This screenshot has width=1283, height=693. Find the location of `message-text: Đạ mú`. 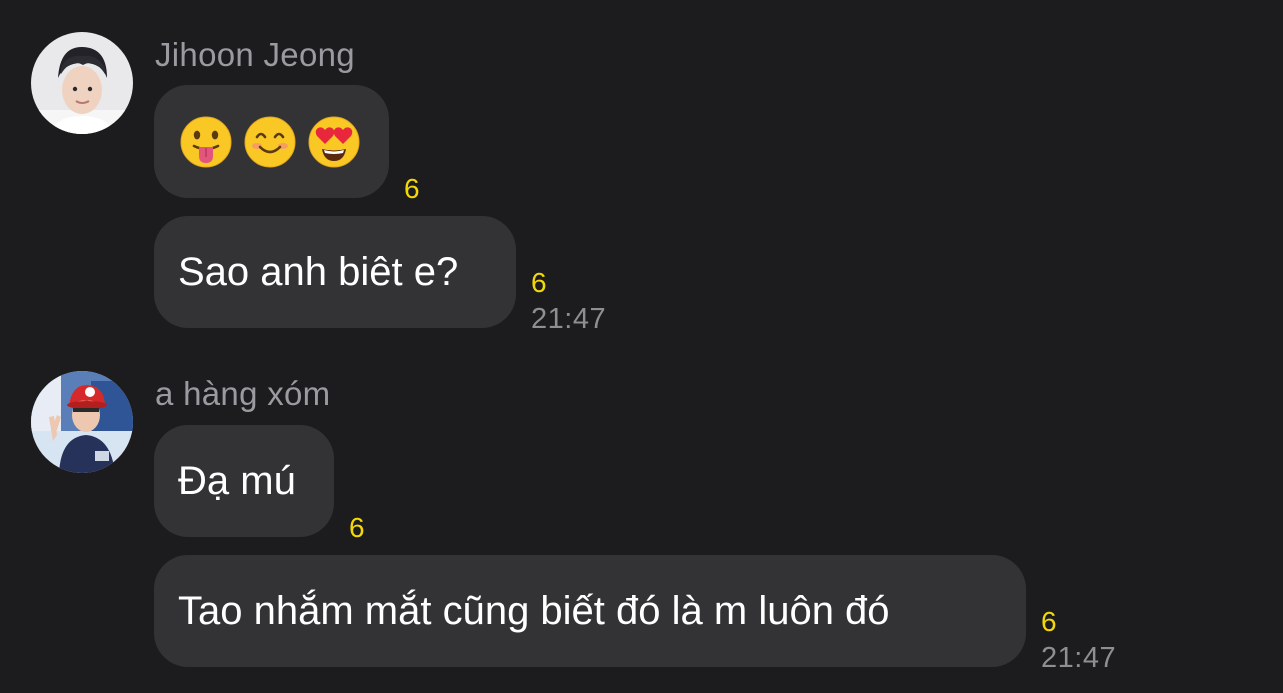

message-text: Đạ mú is located at coordinates (237, 480).